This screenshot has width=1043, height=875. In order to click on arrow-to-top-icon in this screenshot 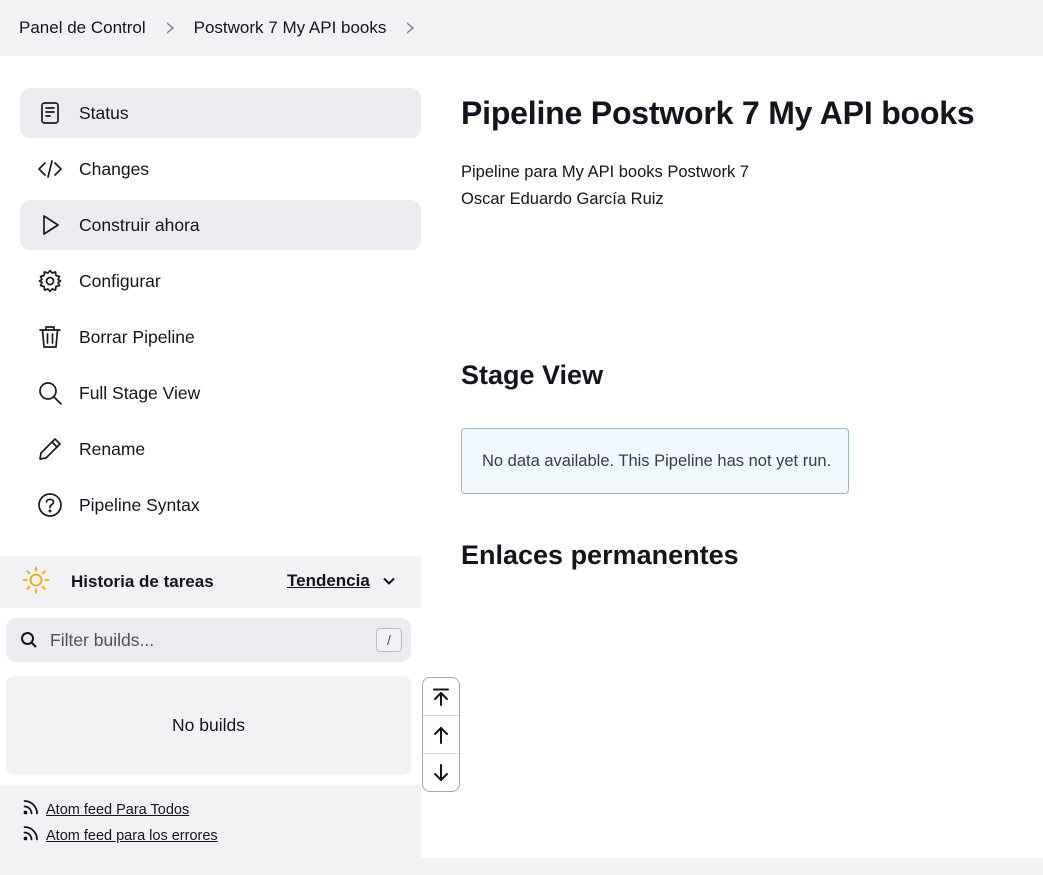, I will do `click(441, 697)`.